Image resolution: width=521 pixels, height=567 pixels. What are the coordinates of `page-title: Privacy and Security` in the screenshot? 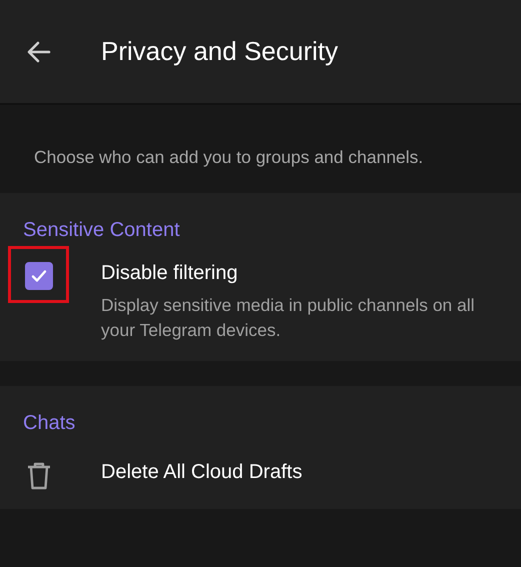 It's located at (219, 51).